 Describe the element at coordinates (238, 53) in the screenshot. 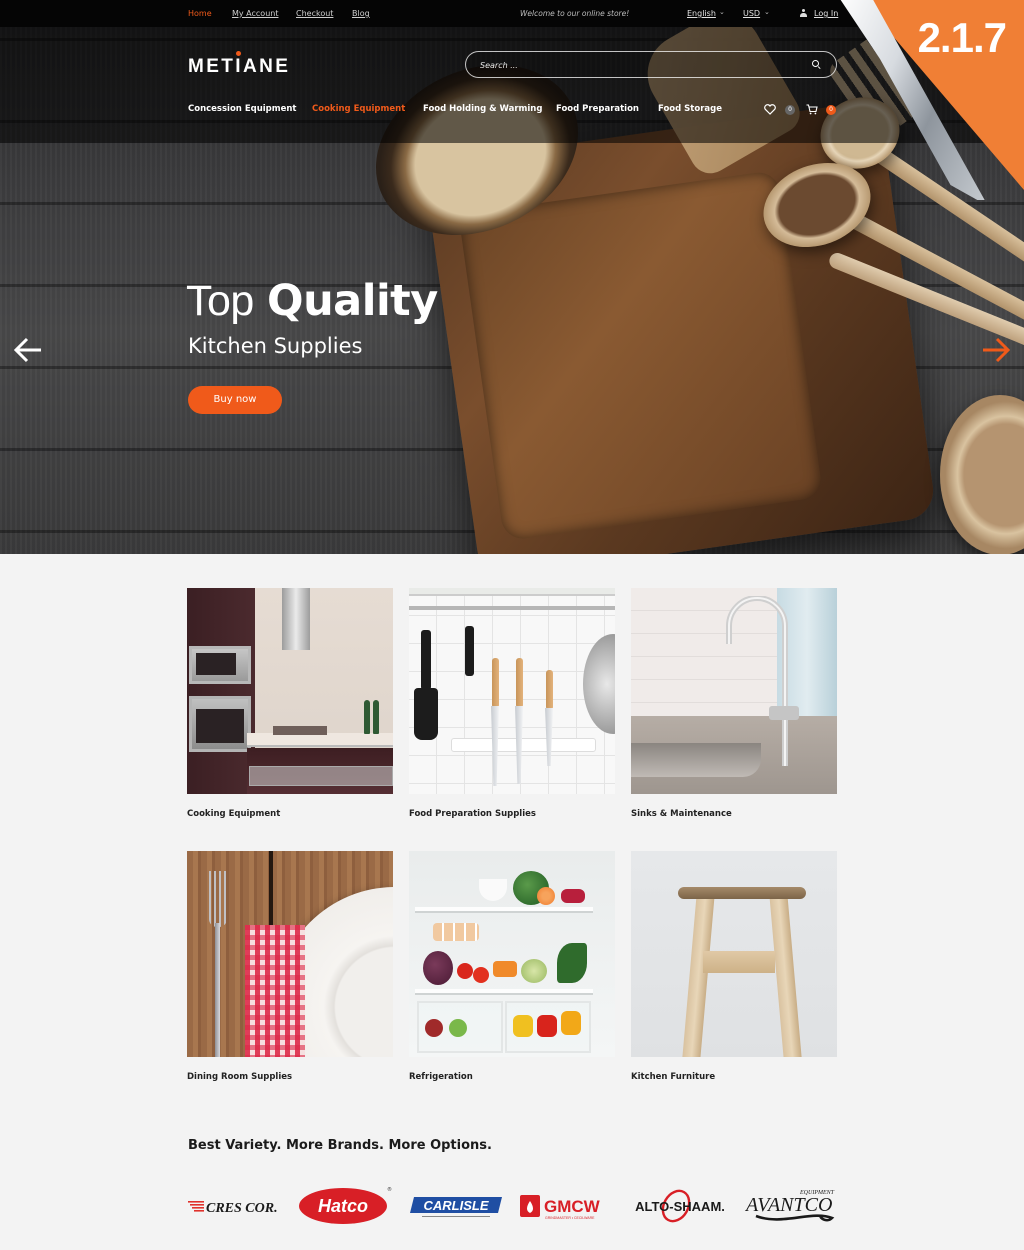

I see `logo-dot` at that location.